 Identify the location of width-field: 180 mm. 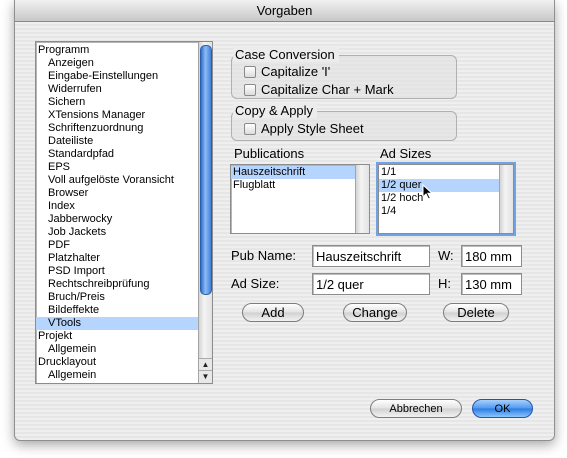
(491, 256).